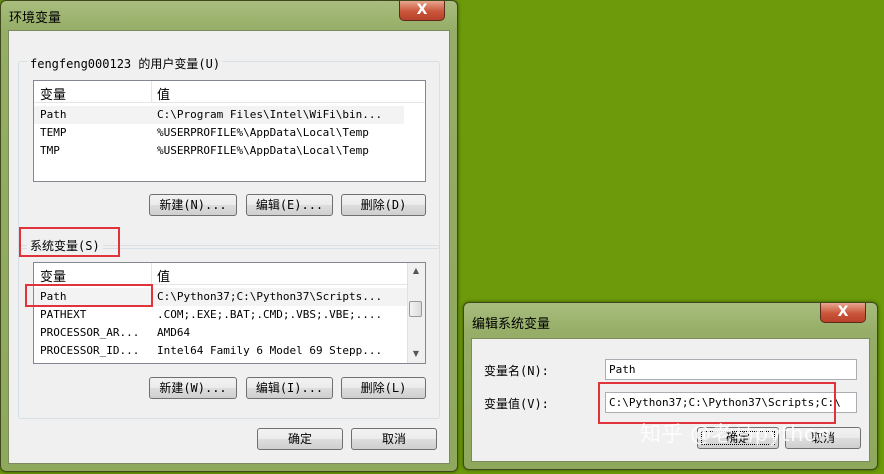  I want to click on system-vars-scrollbar: ▲ ▼, so click(416, 313).